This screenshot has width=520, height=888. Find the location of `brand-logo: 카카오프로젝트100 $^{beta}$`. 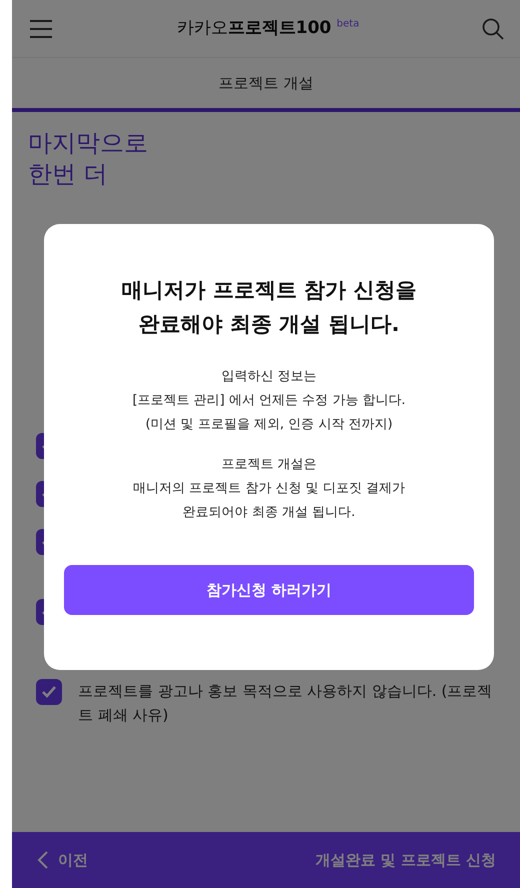

brand-logo: 카카오프로젝트100 $^{beta}$ is located at coordinates (268, 29).